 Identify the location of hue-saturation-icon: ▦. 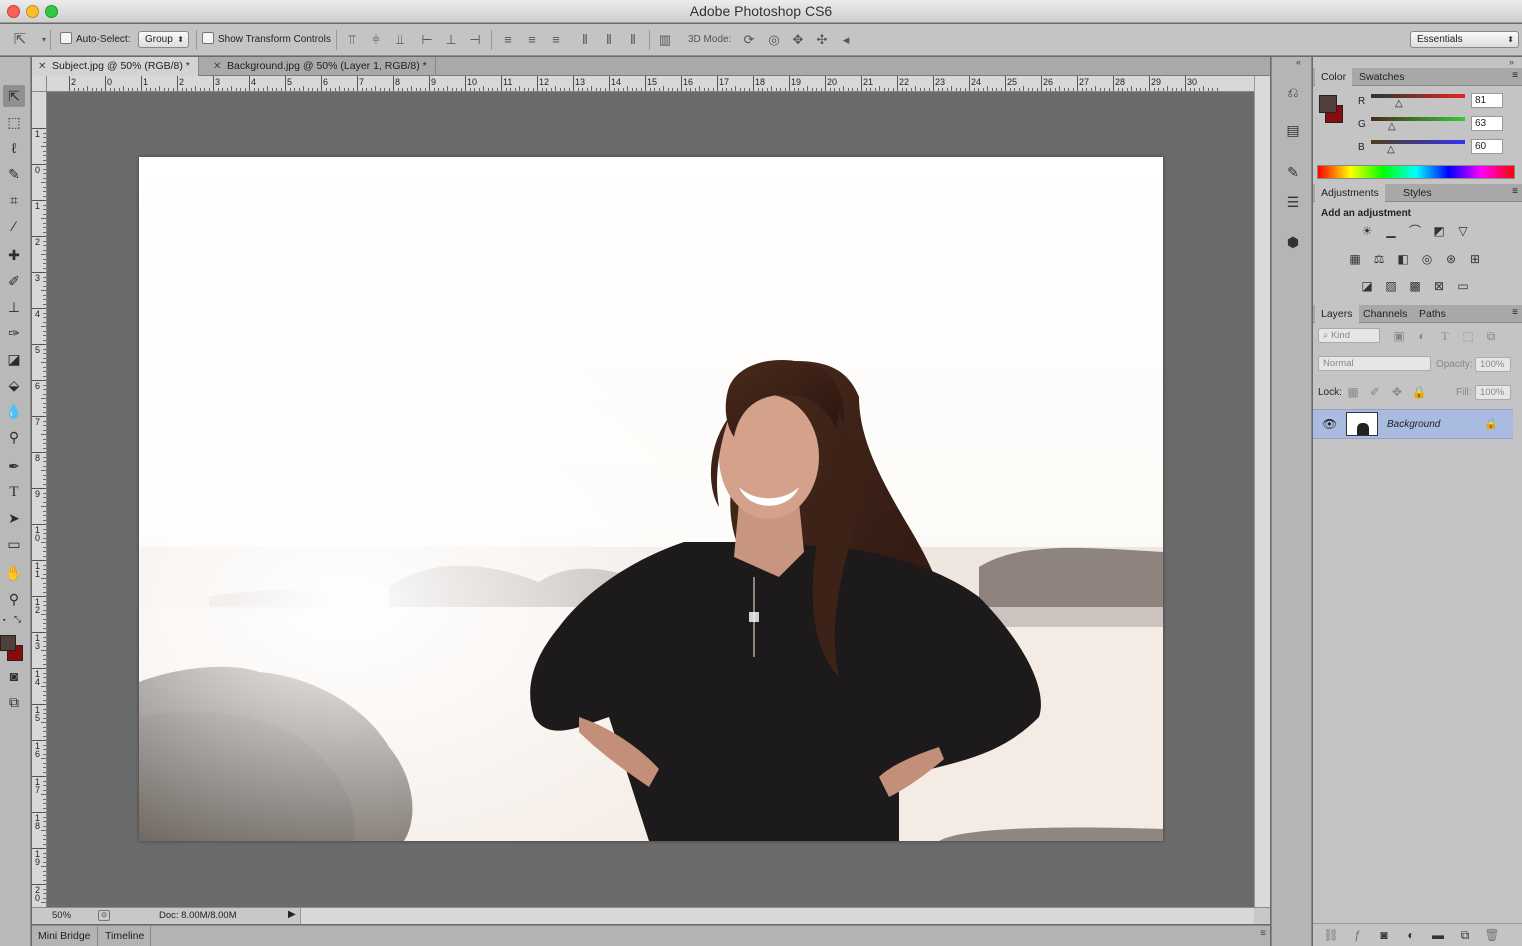
(1355, 259).